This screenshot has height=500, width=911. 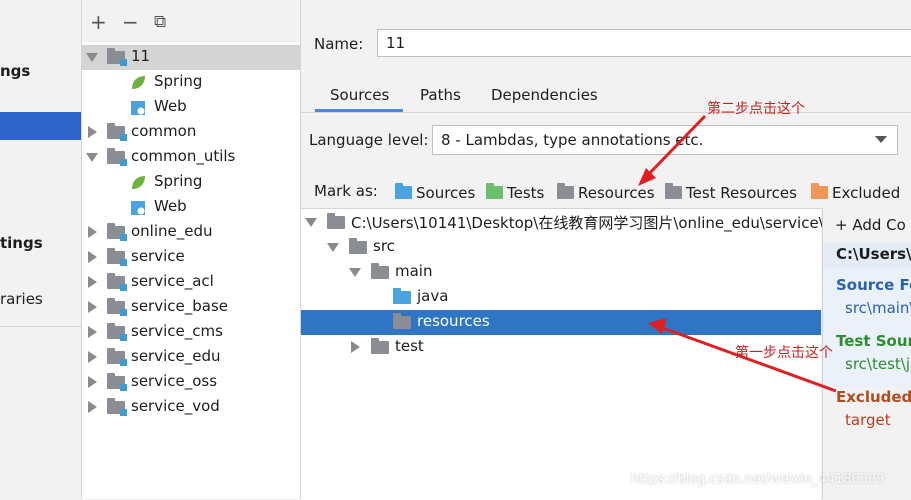 What do you see at coordinates (756, 109) in the screenshot?
I see `step2-annotation: 第二步点击这个` at bounding box center [756, 109].